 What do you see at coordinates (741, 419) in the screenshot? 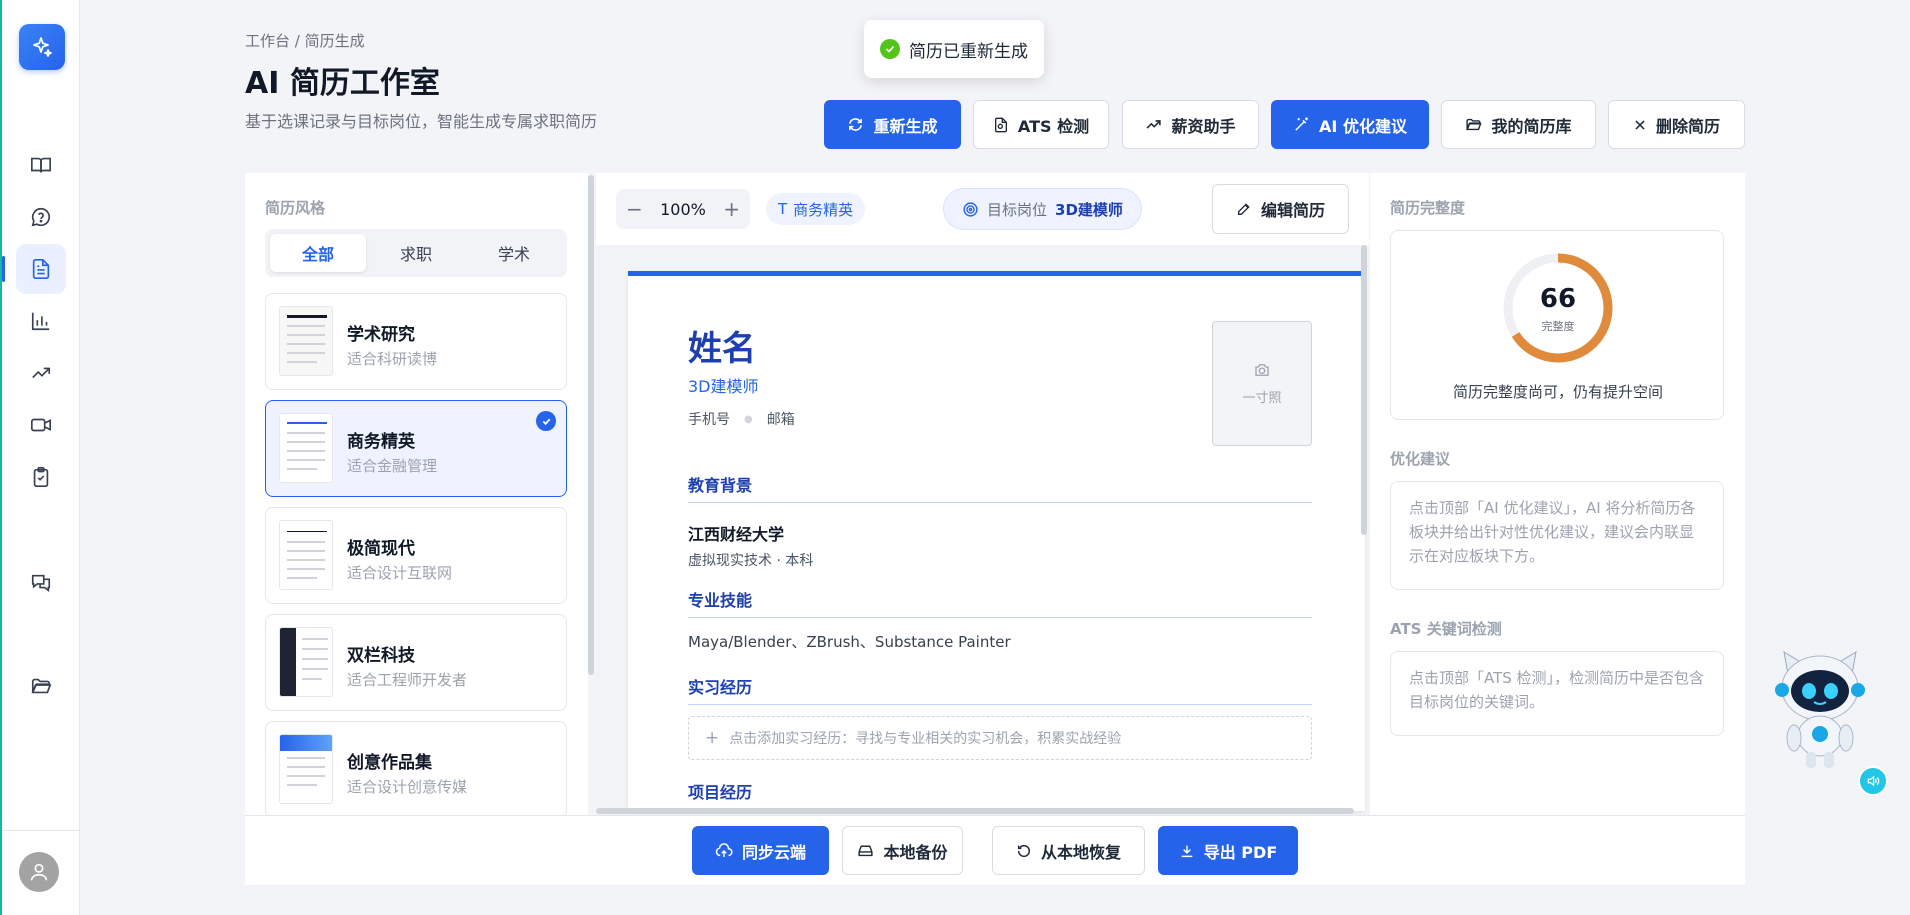
I see `resume-contact: 手机号 ● 邮箱` at bounding box center [741, 419].